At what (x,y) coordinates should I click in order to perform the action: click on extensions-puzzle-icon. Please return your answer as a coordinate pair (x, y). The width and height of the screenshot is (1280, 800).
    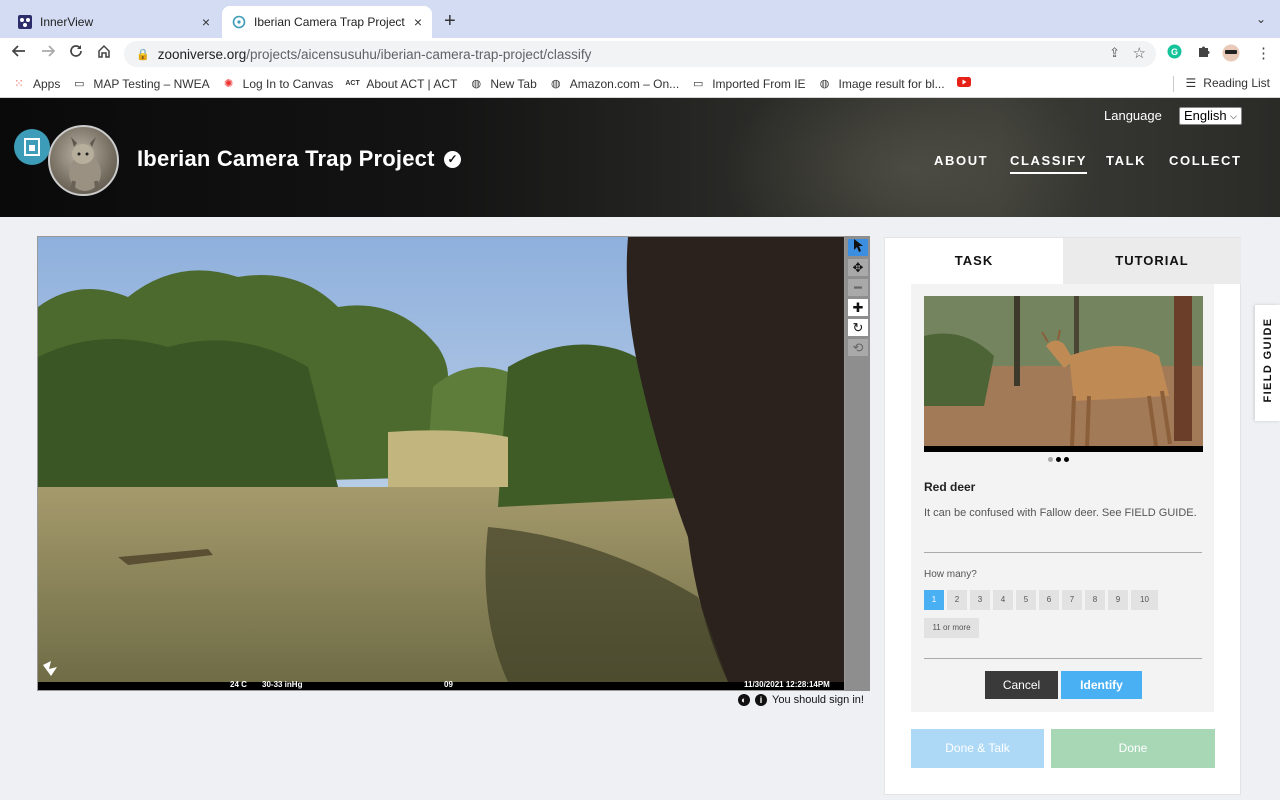
    Looking at the image, I should click on (1203, 53).